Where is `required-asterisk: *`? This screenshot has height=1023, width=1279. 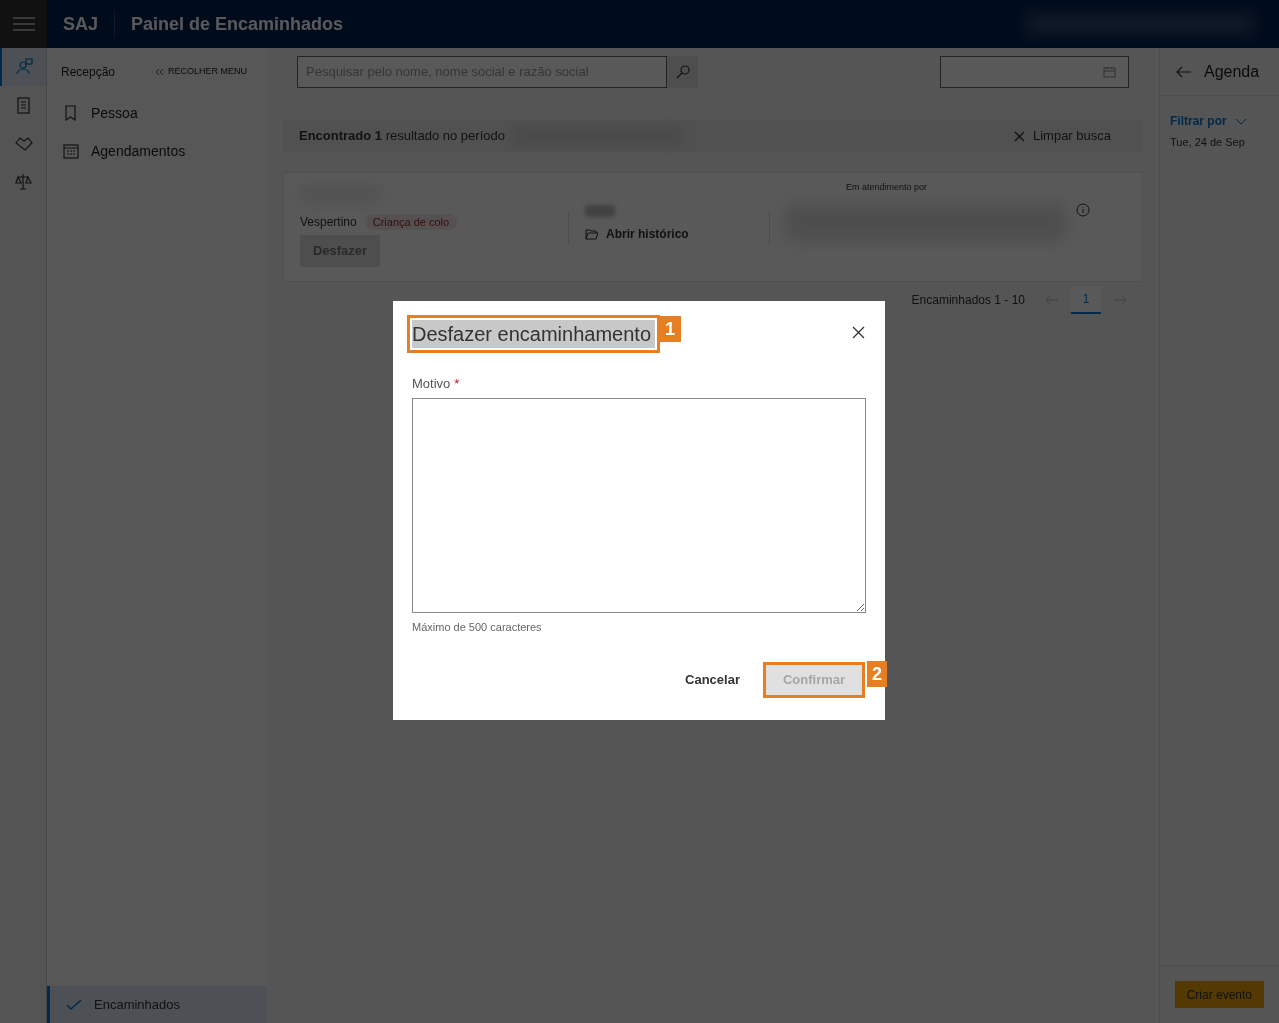 required-asterisk: * is located at coordinates (457, 383).